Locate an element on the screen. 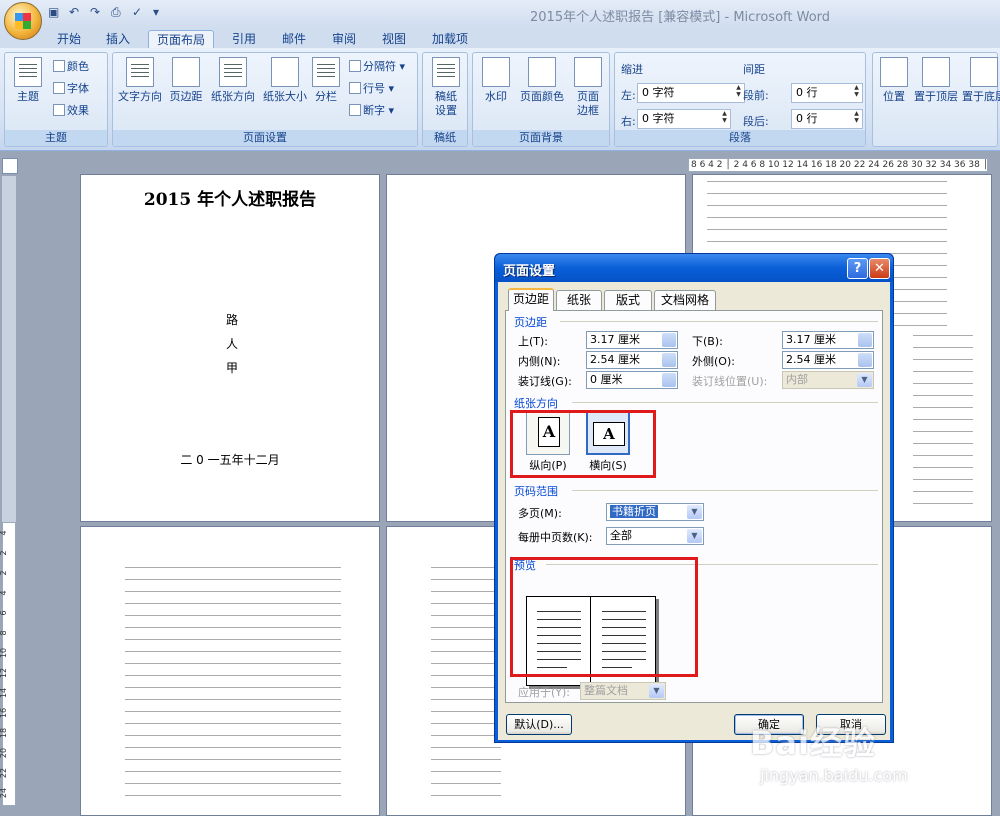 The image size is (1000, 816). multiple-pages-select: 书籍折页 is located at coordinates (655, 512).